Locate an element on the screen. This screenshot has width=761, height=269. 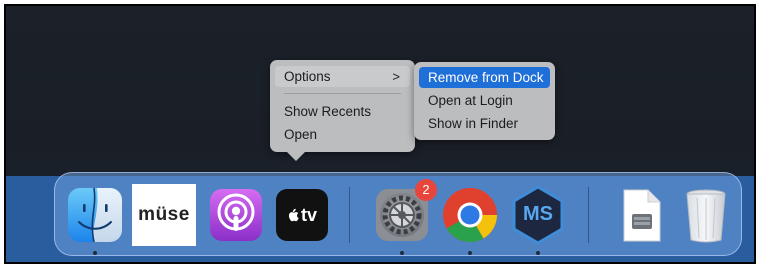
menu-separator is located at coordinates (342, 93).